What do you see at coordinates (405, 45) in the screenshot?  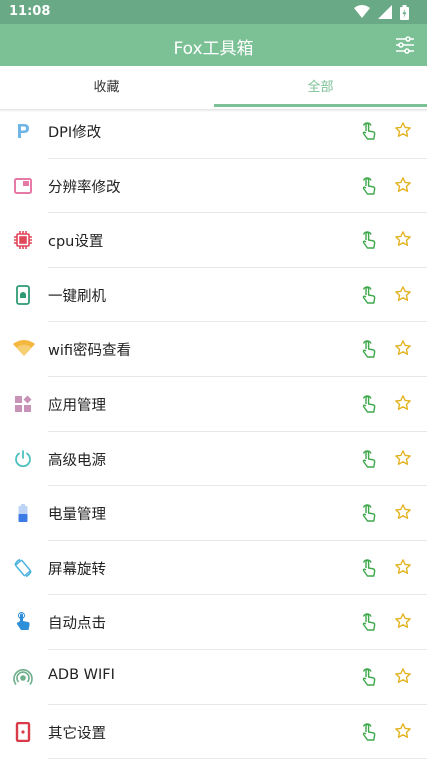 I see `filter-settings-icon` at bounding box center [405, 45].